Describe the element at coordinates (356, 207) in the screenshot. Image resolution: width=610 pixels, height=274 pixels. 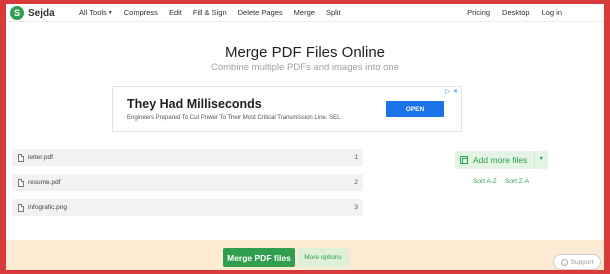
I see `file-index: 3` at that location.